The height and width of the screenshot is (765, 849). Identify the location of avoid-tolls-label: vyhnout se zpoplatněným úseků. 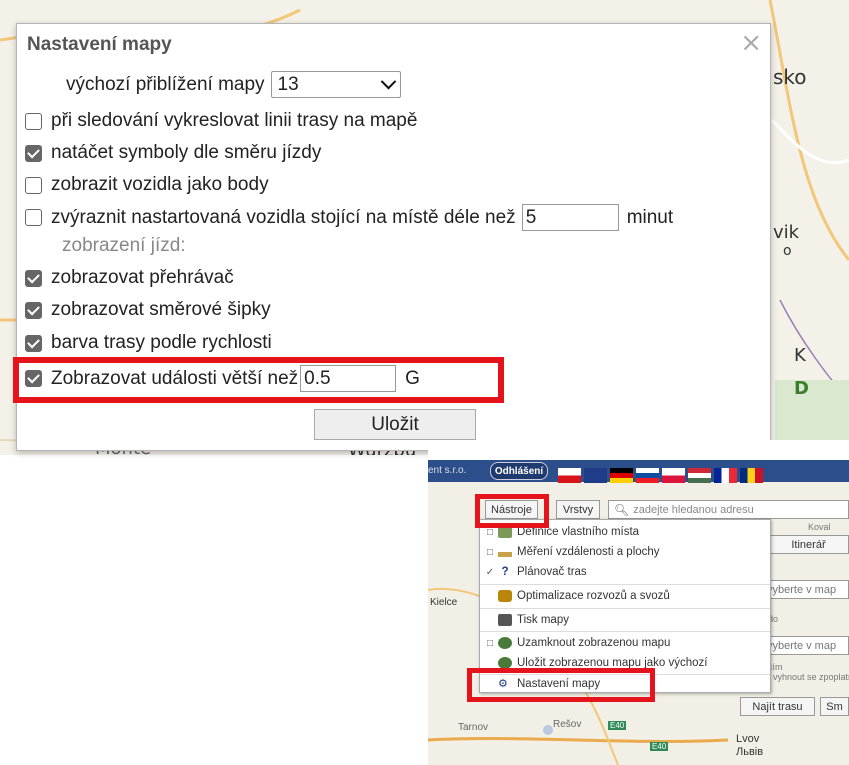
(811, 677).